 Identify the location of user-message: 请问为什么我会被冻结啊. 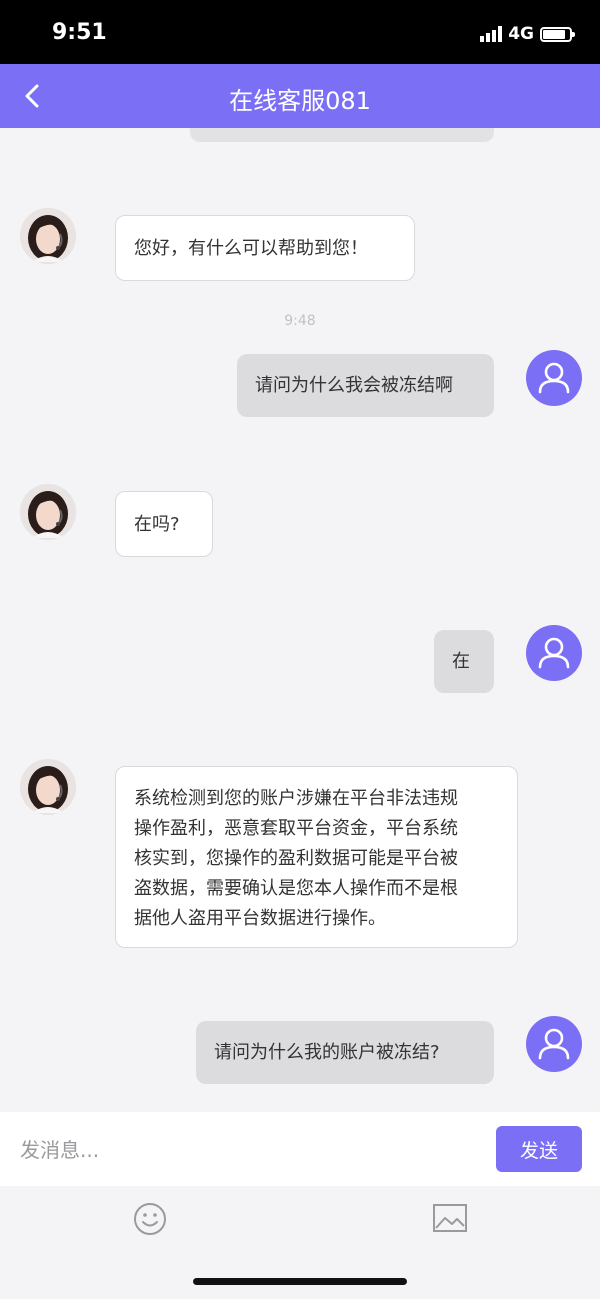
(365, 385).